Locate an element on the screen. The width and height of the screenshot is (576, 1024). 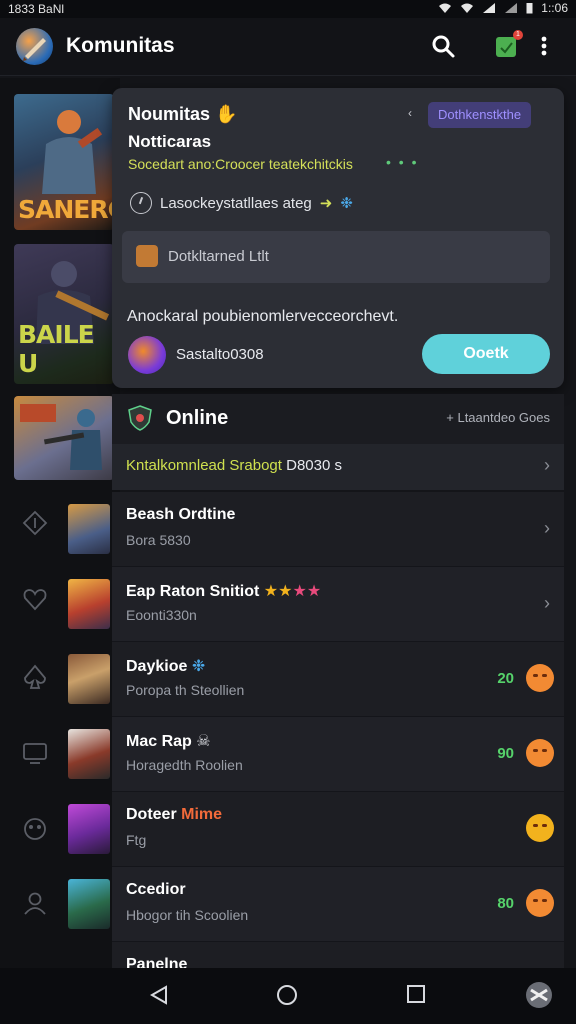
reward-box: Dotkltarned Ltlt is located at coordinates (336, 257).